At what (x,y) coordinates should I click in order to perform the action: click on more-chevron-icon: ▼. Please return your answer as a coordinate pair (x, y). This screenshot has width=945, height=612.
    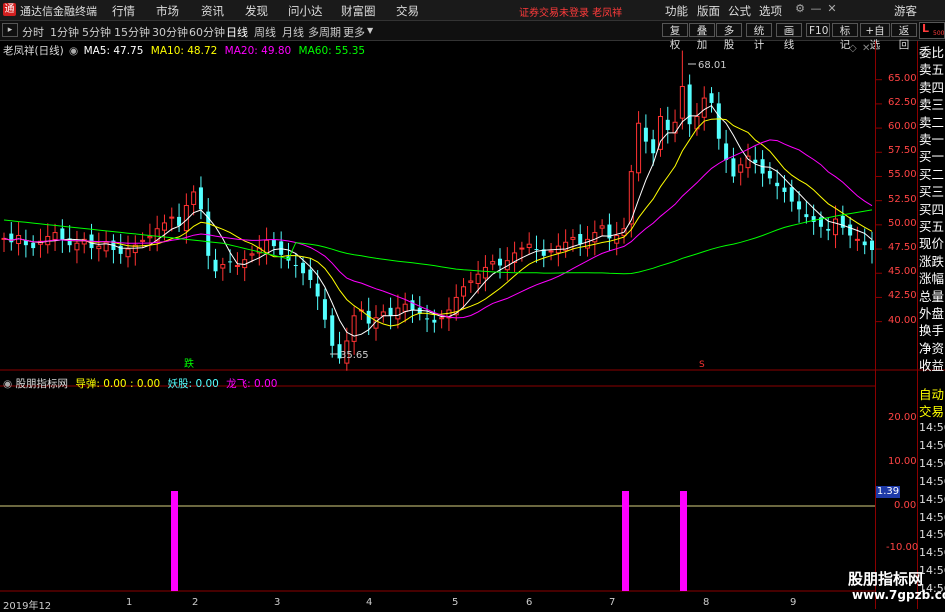
    Looking at the image, I should click on (370, 30).